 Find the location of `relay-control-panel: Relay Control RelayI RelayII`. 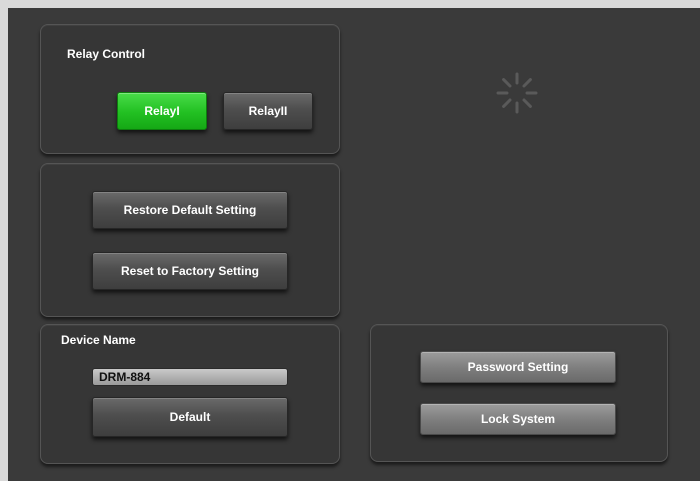

relay-control-panel: Relay Control RelayI RelayII is located at coordinates (190, 89).